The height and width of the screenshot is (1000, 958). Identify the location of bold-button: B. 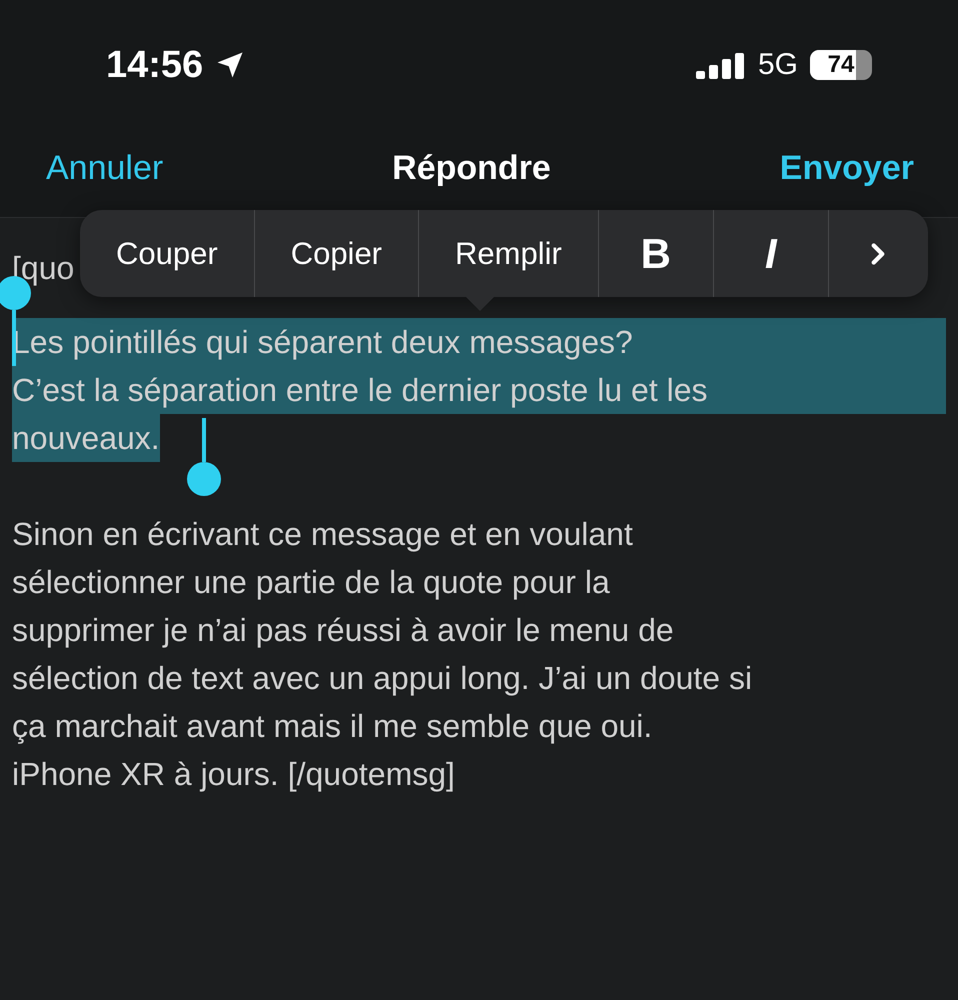
(655, 253).